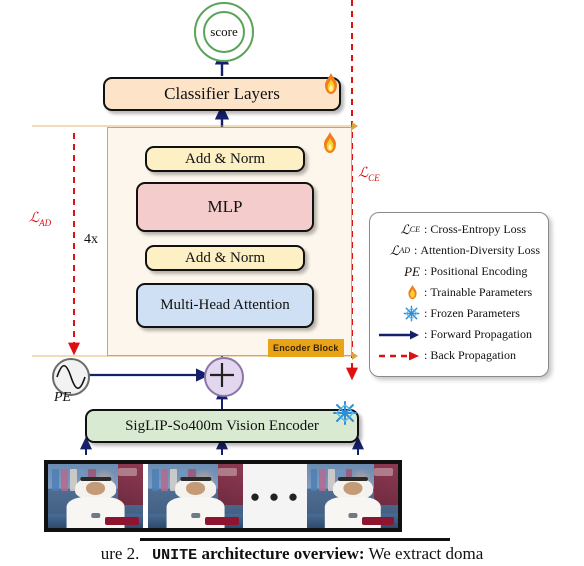 The image size is (584, 566). I want to click on arrows-frames-to-encoder, so click(222, 445).